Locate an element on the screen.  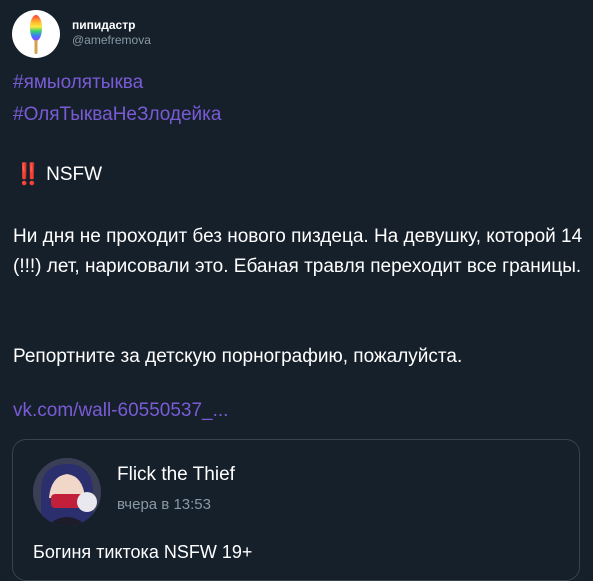
card-title: Богиня тиктока NSFW 19+ is located at coordinates (143, 552).